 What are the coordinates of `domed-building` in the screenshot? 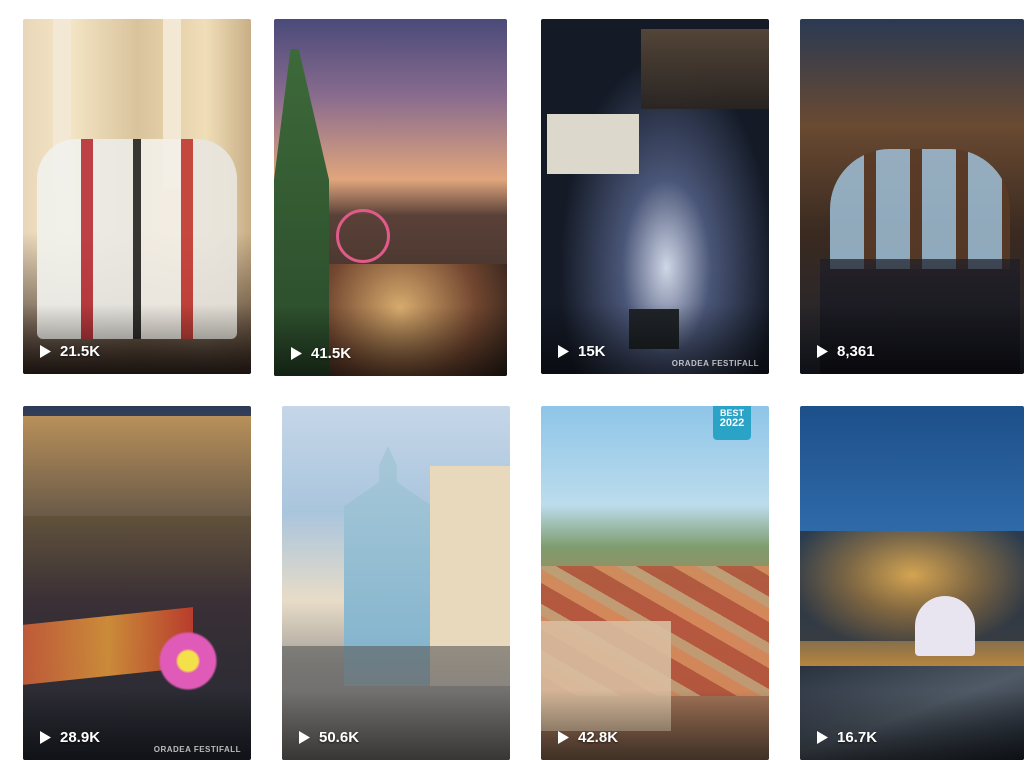 It's located at (945, 626).